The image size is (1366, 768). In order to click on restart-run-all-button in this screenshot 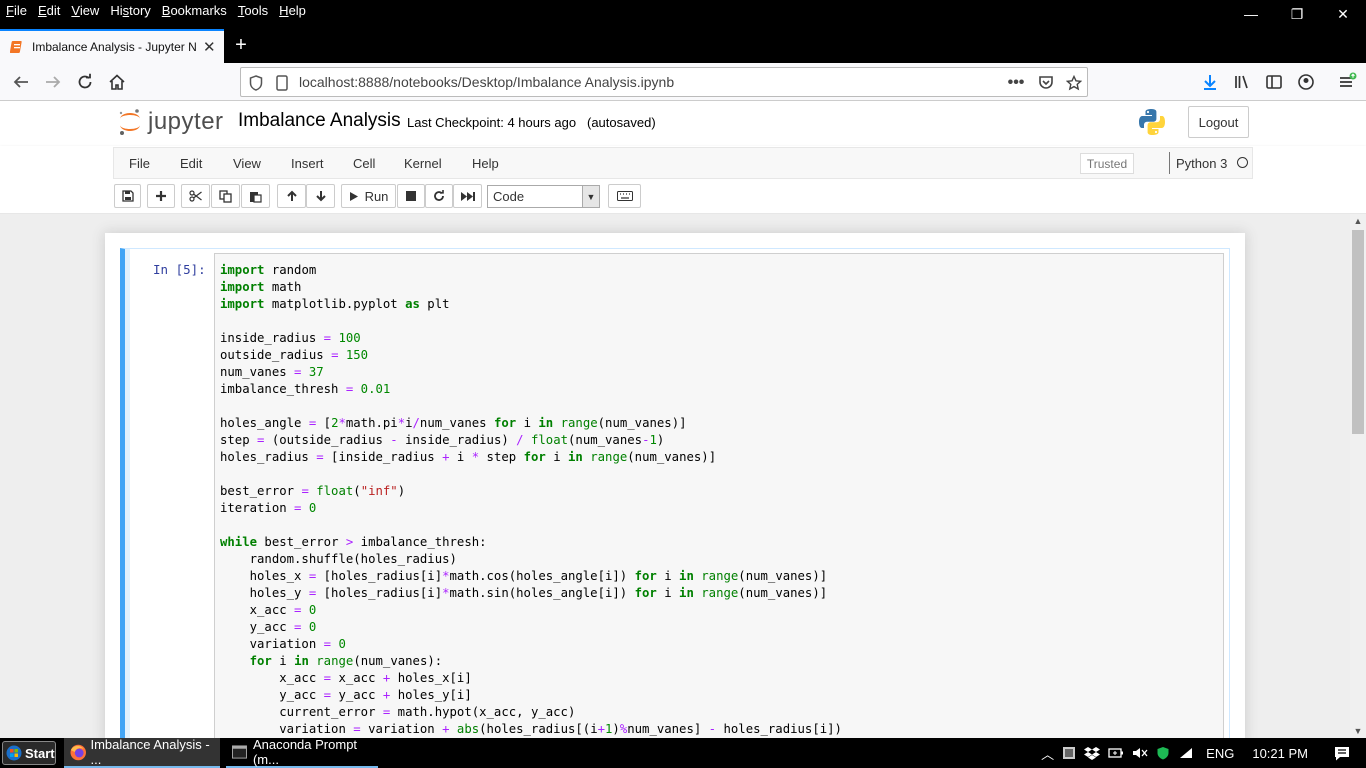, I will do `click(467, 196)`.